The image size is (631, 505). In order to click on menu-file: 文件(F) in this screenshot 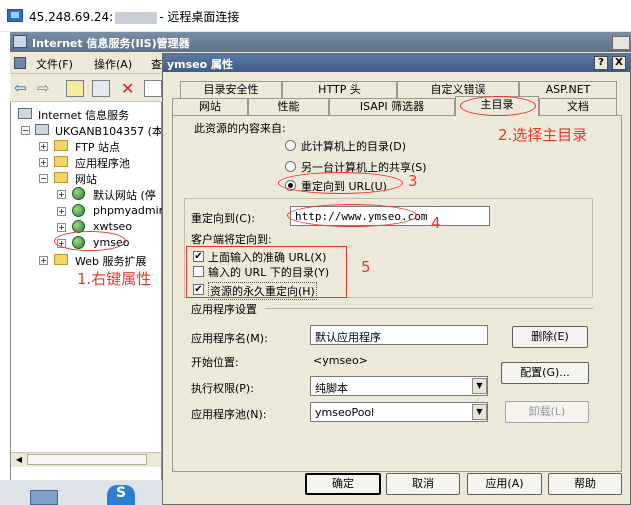, I will do `click(54, 64)`.